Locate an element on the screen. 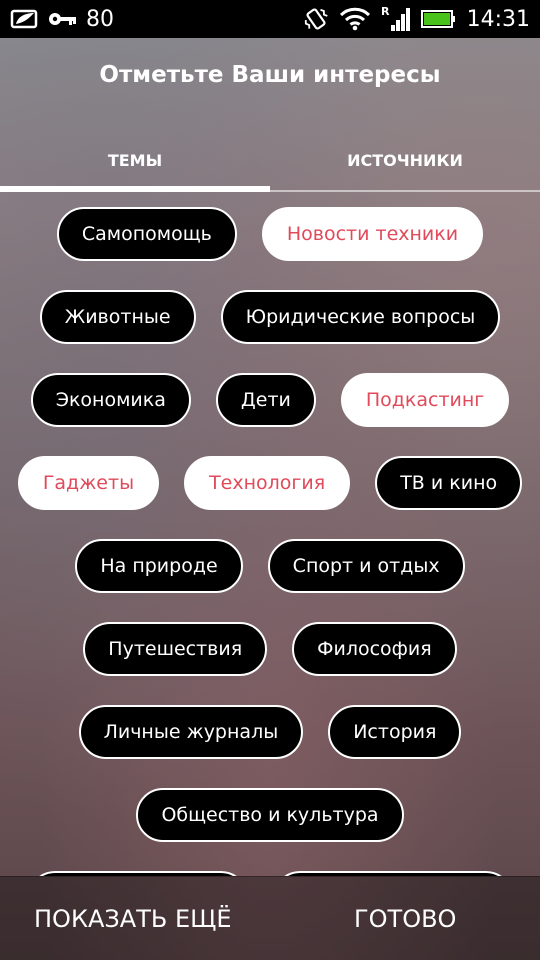 This screenshot has height=960, width=540. topic-chip: Экономика is located at coordinates (110, 400).